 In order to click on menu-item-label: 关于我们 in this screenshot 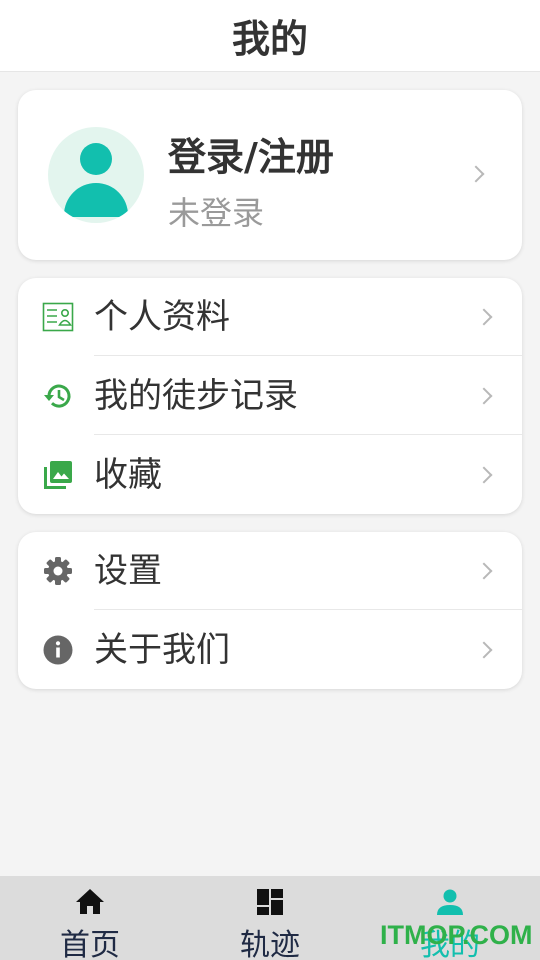, I will do `click(162, 650)`.